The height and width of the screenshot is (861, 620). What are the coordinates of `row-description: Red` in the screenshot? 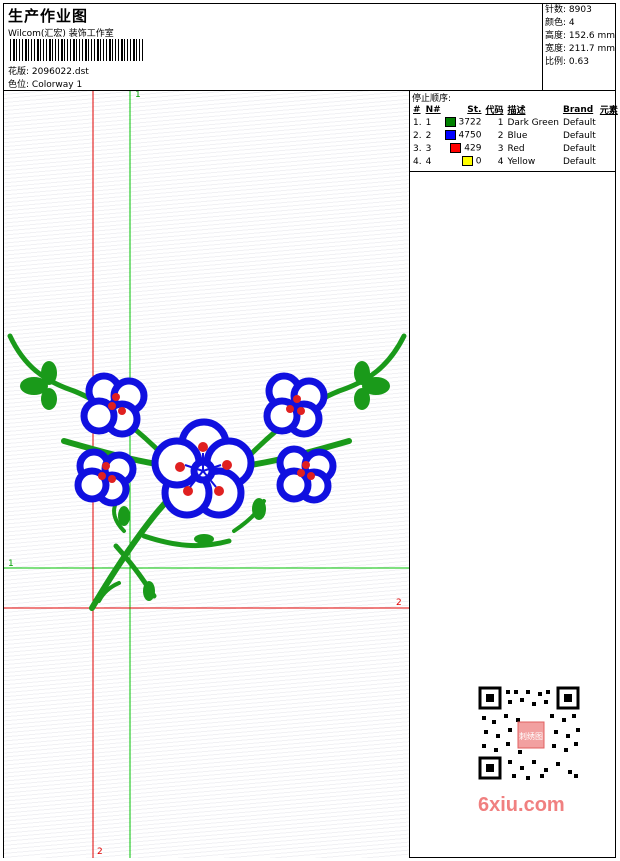 It's located at (516, 148).